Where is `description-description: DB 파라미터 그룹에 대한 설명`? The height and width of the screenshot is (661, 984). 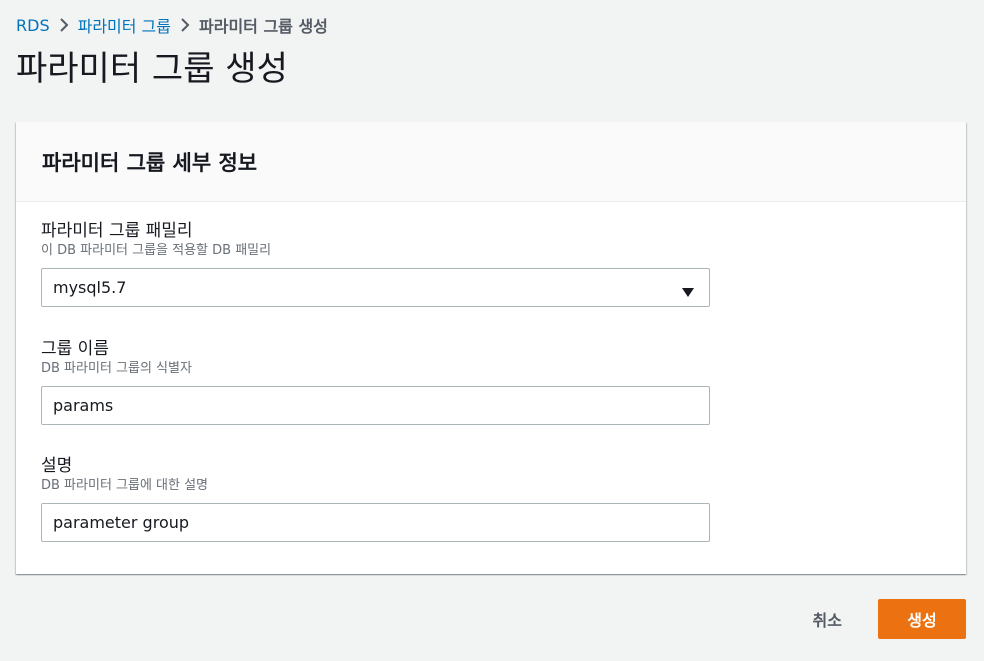 description-description: DB 파라미터 그룹에 대한 설명 is located at coordinates (125, 485).